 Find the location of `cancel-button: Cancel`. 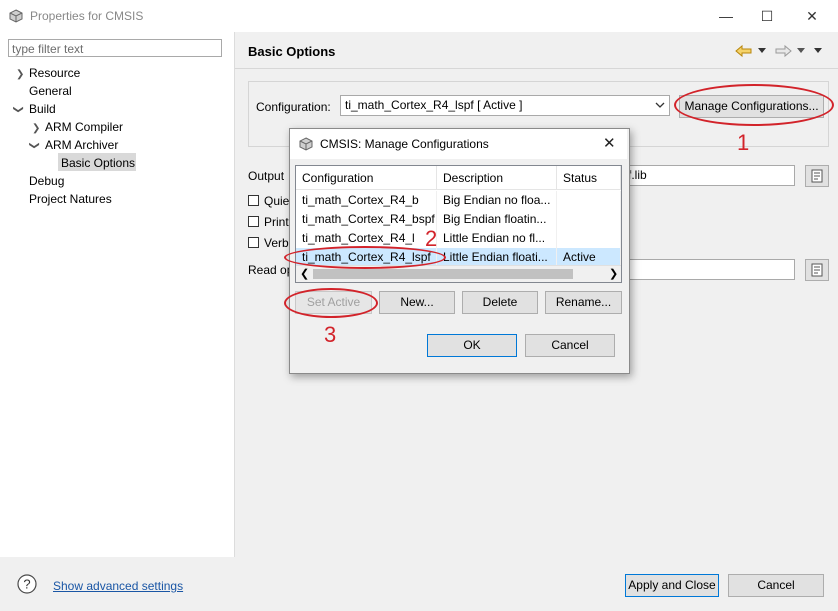

cancel-button: Cancel is located at coordinates (776, 585).